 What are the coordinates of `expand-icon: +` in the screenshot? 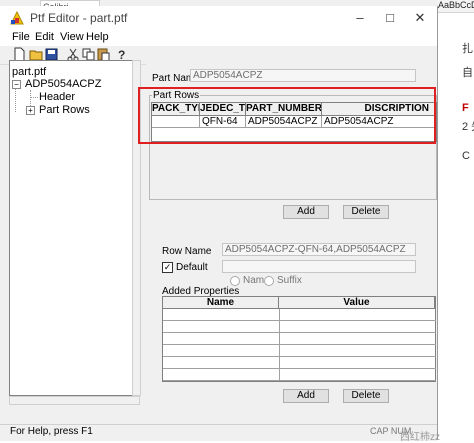 It's located at (30, 110).